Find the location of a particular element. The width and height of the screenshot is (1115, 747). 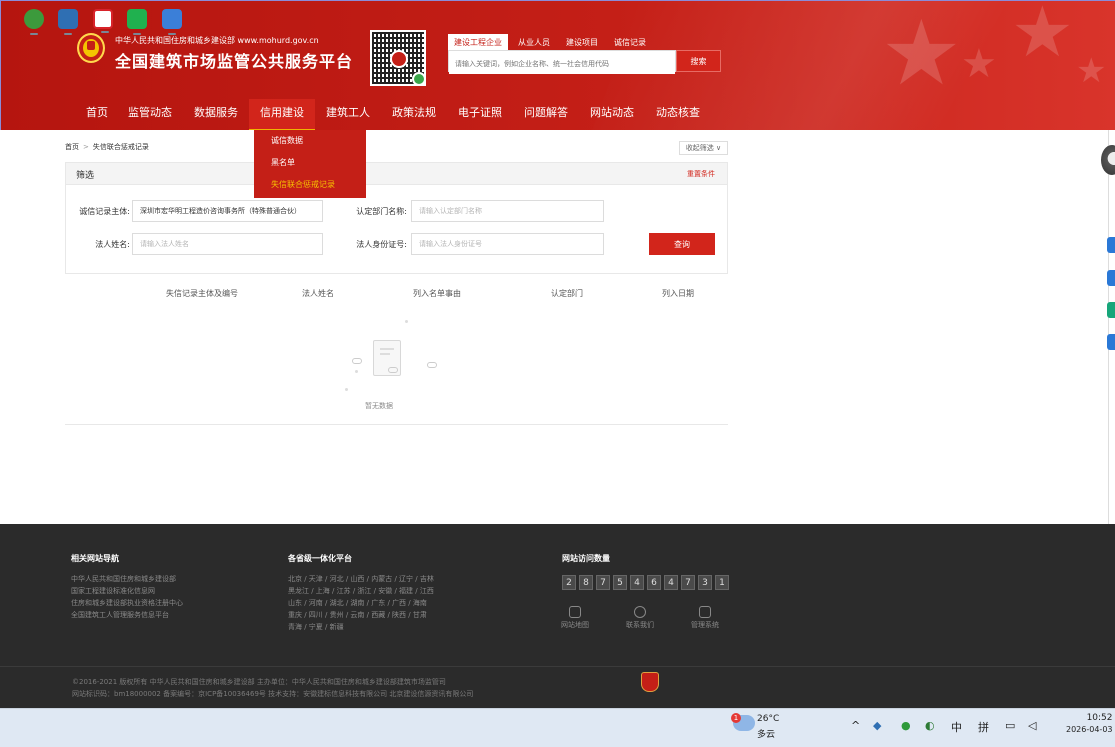

province-links: 重庆 / 四川 / 贵州 / 云南 / 西藏 / 陕西 / 甘肃 is located at coordinates (357, 615).